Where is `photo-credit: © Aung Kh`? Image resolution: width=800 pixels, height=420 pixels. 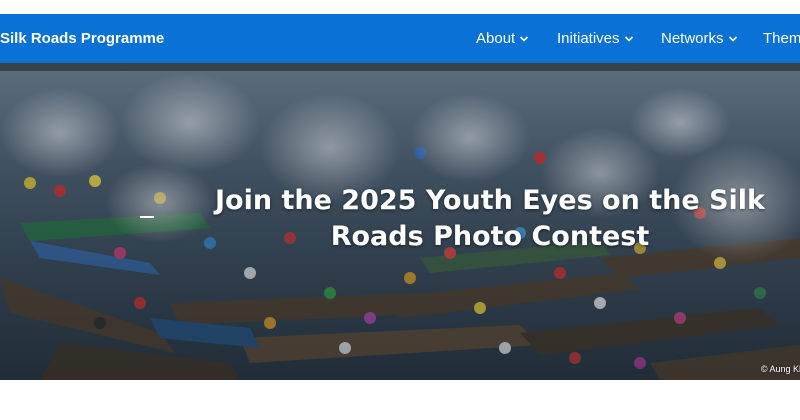
photo-credit: © Aung Kh is located at coordinates (780, 369).